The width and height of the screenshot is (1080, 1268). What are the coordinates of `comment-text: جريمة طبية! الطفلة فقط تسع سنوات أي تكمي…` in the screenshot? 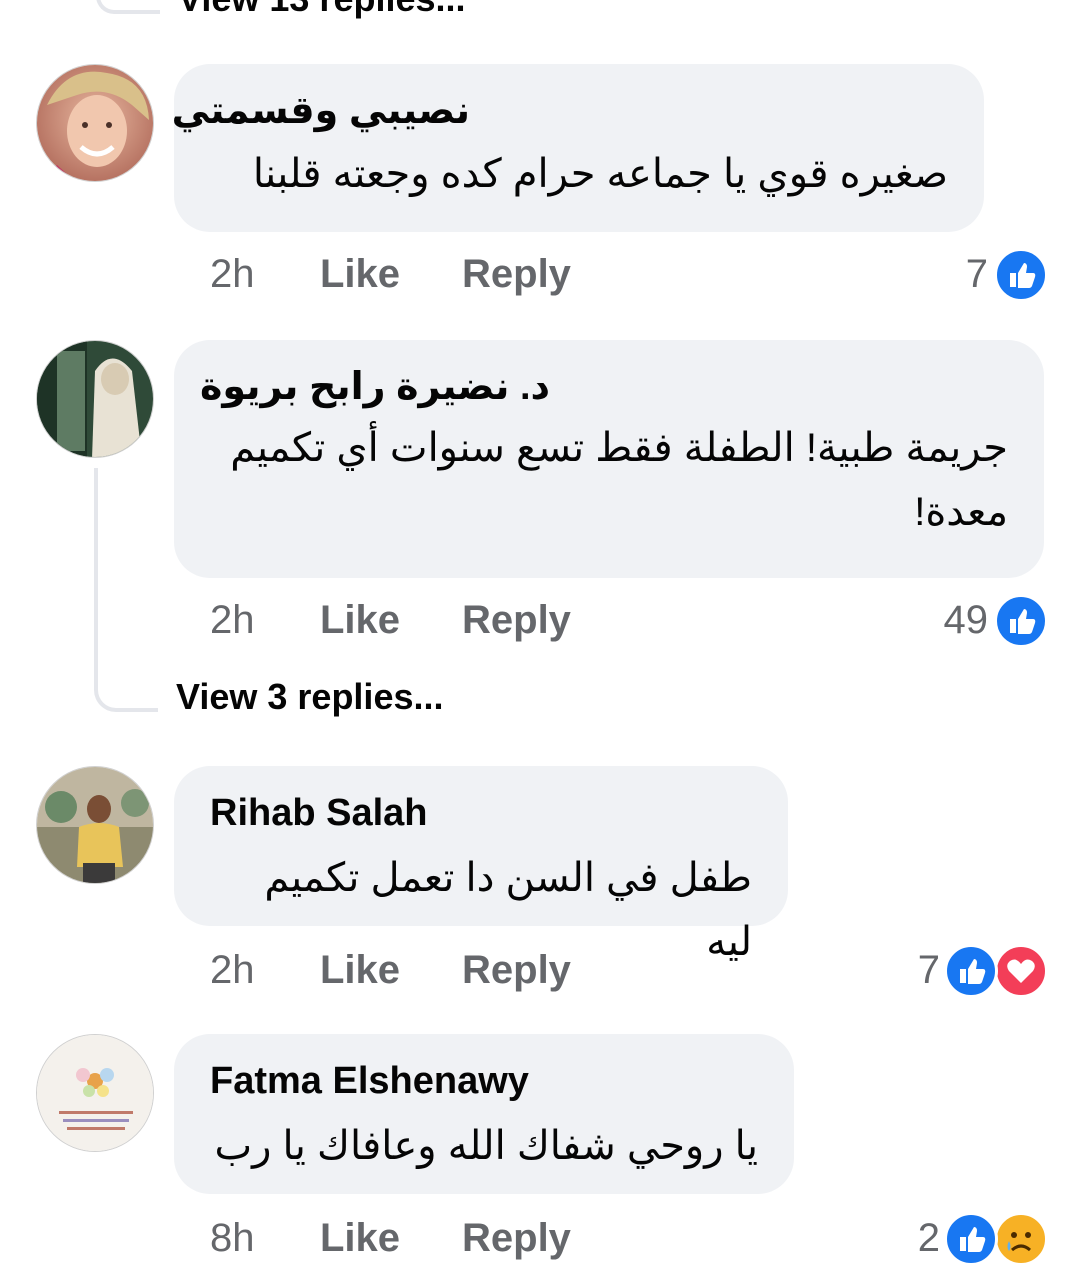 It's located at (619, 480).